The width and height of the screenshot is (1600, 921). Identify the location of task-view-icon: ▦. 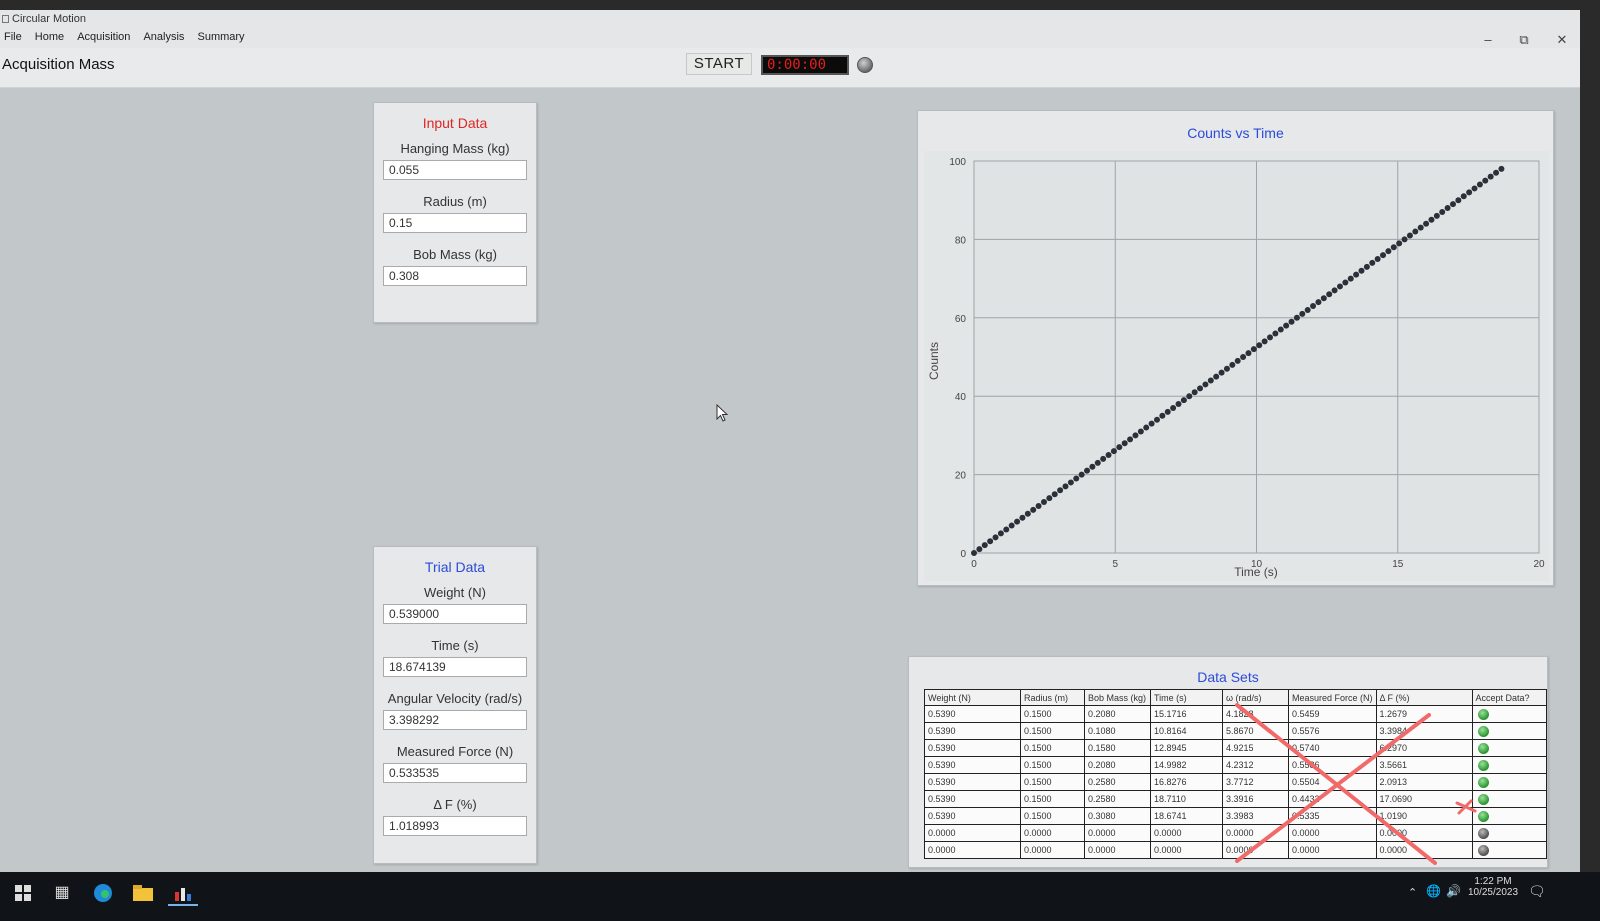
(62, 893).